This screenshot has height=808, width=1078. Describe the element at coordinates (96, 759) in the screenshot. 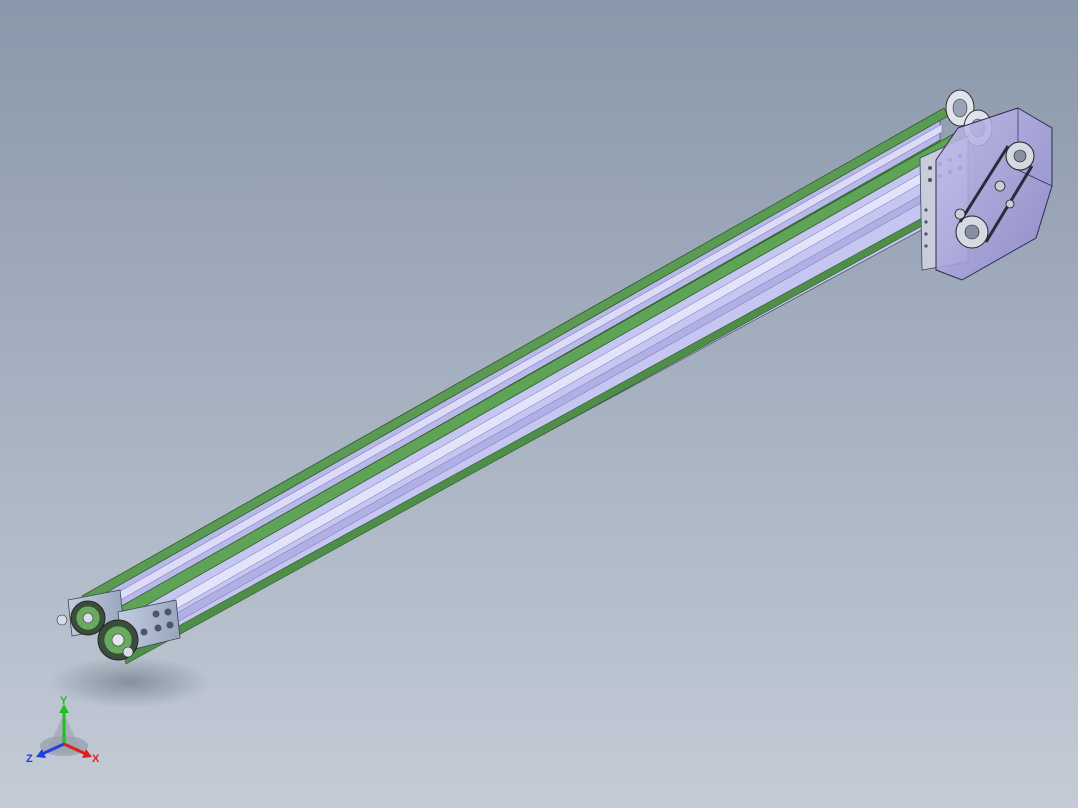

I see `x-axis-label: X` at that location.